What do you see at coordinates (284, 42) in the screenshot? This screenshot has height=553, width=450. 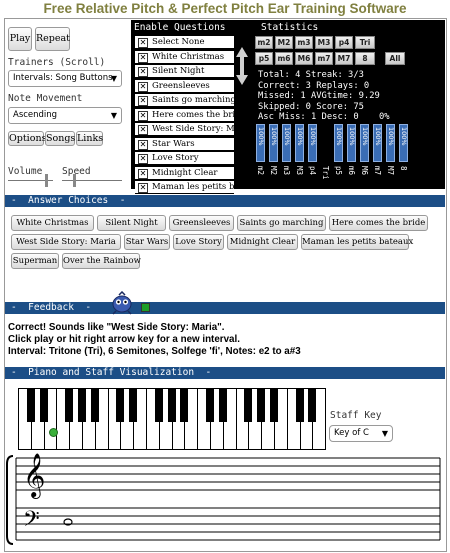 I see `interval-button: M2` at bounding box center [284, 42].